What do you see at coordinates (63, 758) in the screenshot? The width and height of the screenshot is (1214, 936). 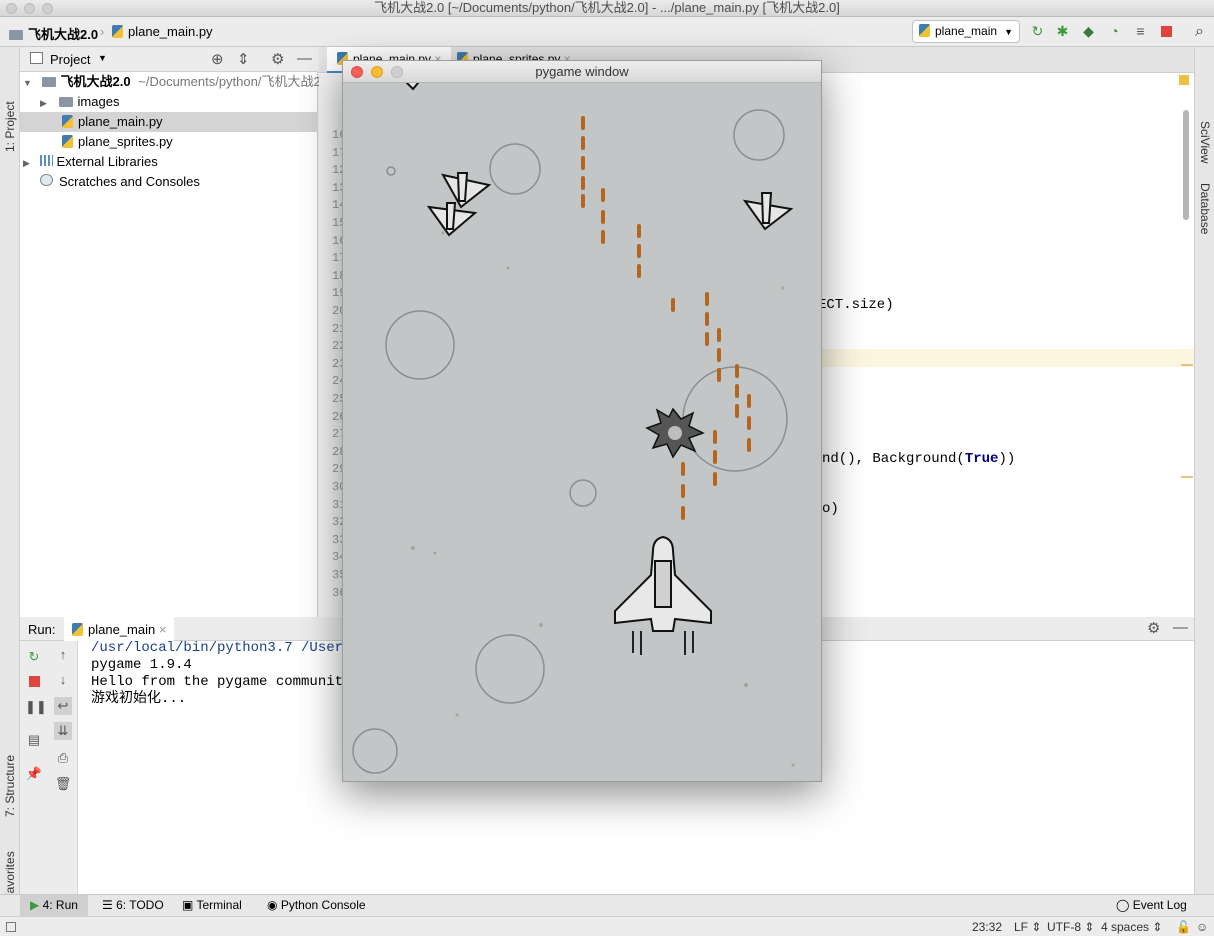 I see `print-icon: ⎙` at bounding box center [63, 758].